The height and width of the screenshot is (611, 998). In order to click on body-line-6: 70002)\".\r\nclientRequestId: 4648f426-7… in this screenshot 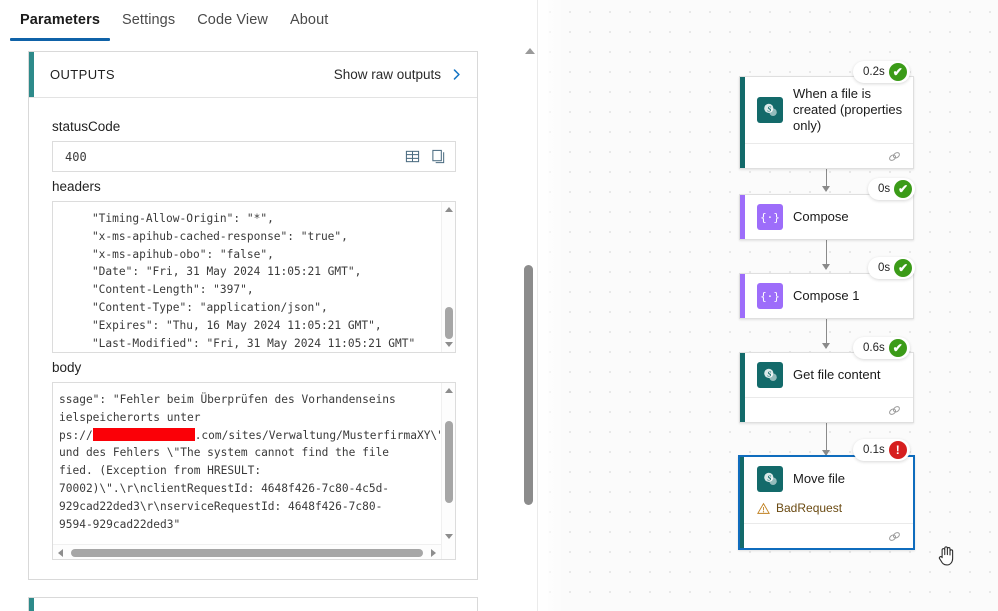, I will do `click(224, 488)`.